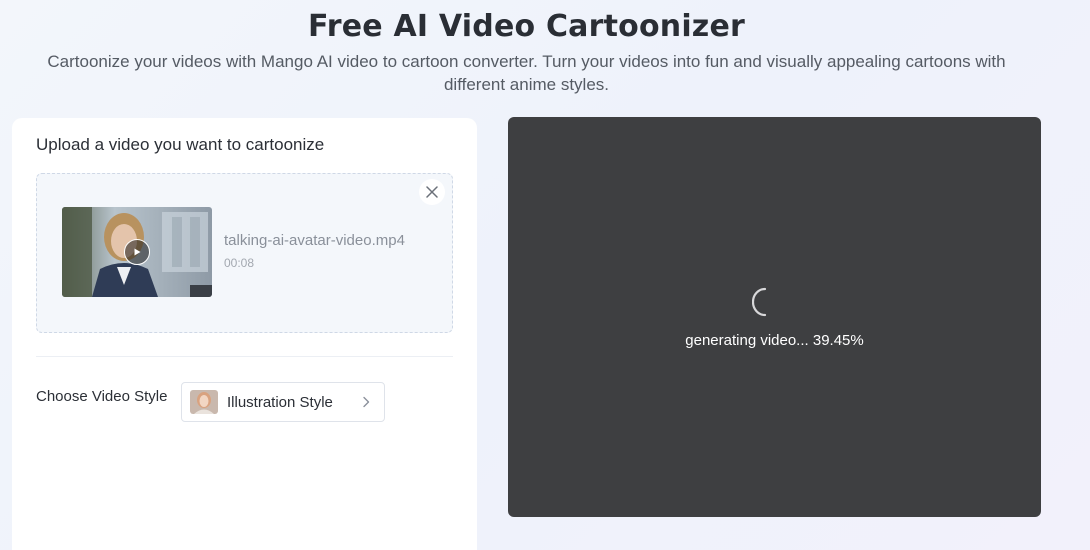 The width and height of the screenshot is (1090, 550). I want to click on video-duration: 00:08, so click(239, 263).